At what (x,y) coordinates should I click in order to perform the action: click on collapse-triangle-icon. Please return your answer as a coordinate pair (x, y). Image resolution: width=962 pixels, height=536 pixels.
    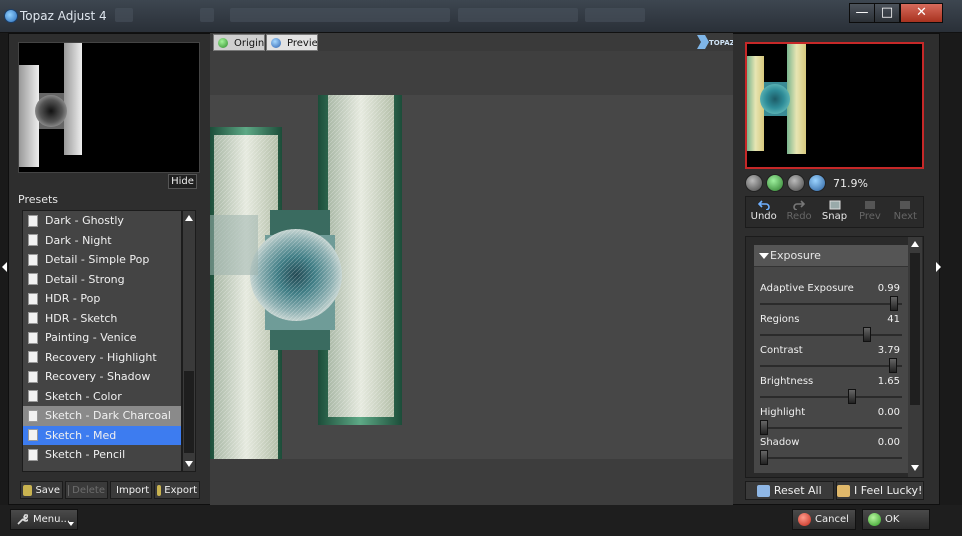
    Looking at the image, I should click on (764, 256).